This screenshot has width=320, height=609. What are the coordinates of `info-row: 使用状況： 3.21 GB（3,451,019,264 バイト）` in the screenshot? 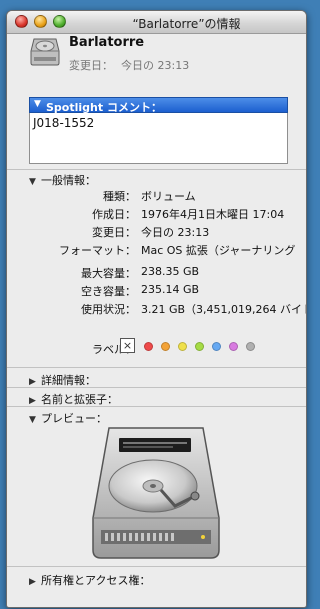 It's located at (156, 309).